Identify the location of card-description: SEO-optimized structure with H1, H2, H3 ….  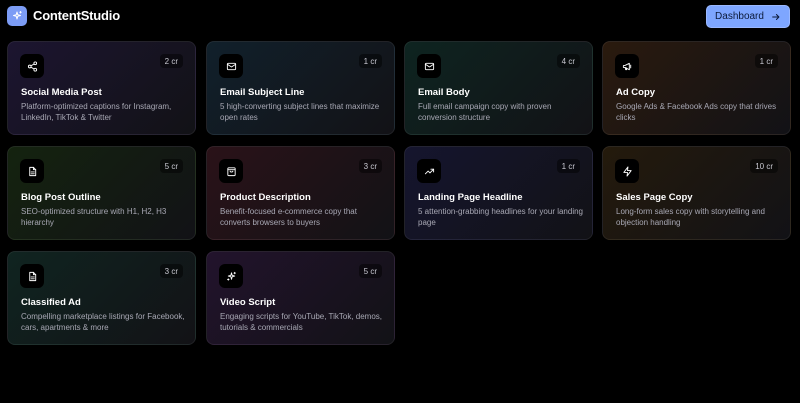
(94, 217).